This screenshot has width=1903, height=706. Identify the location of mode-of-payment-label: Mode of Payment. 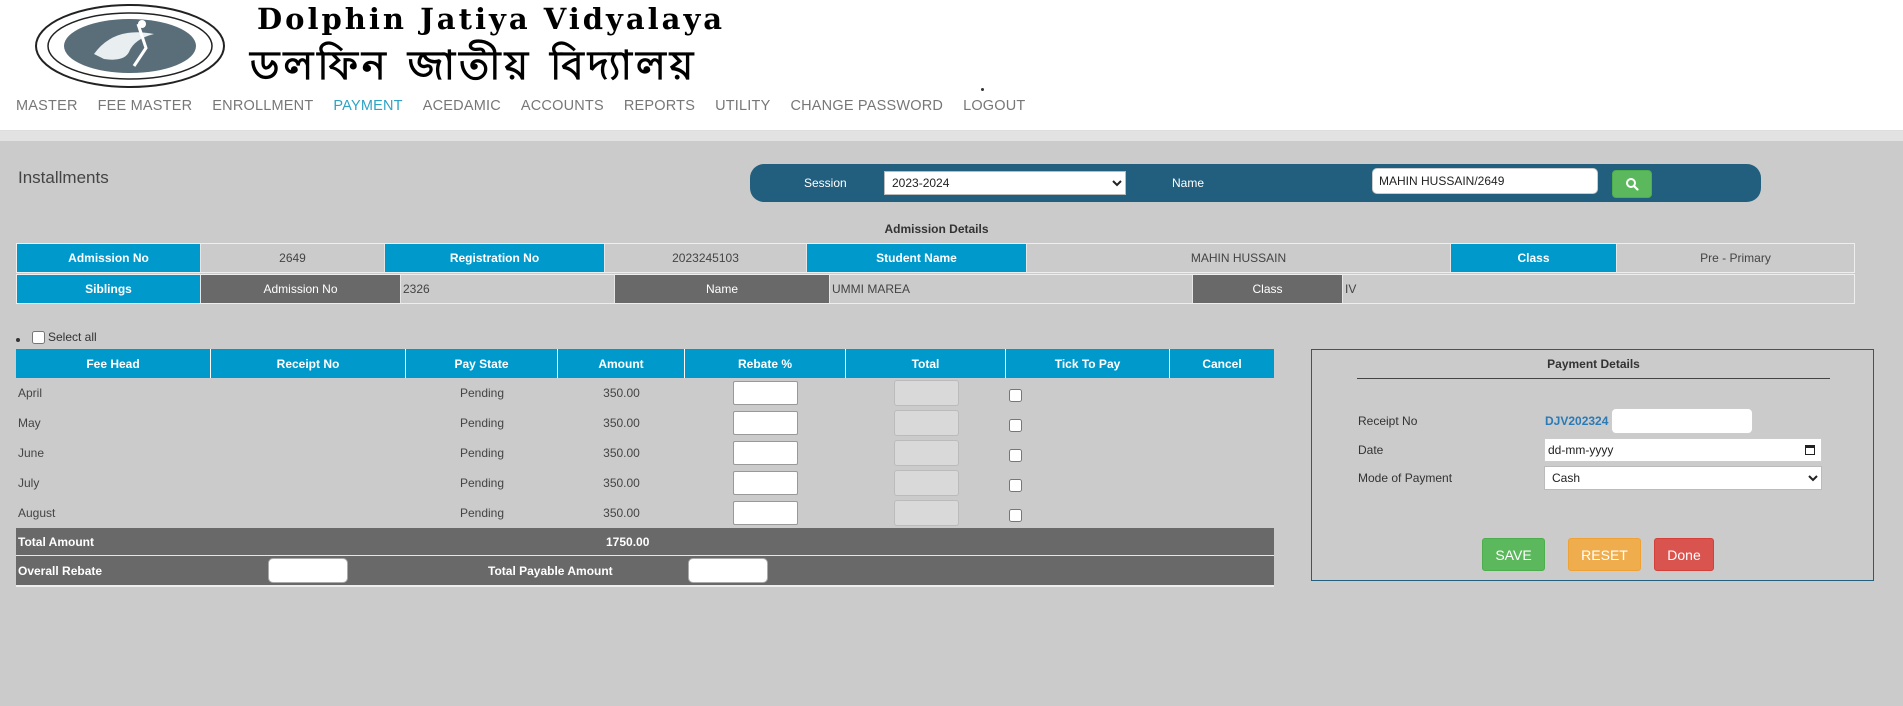
(1405, 478).